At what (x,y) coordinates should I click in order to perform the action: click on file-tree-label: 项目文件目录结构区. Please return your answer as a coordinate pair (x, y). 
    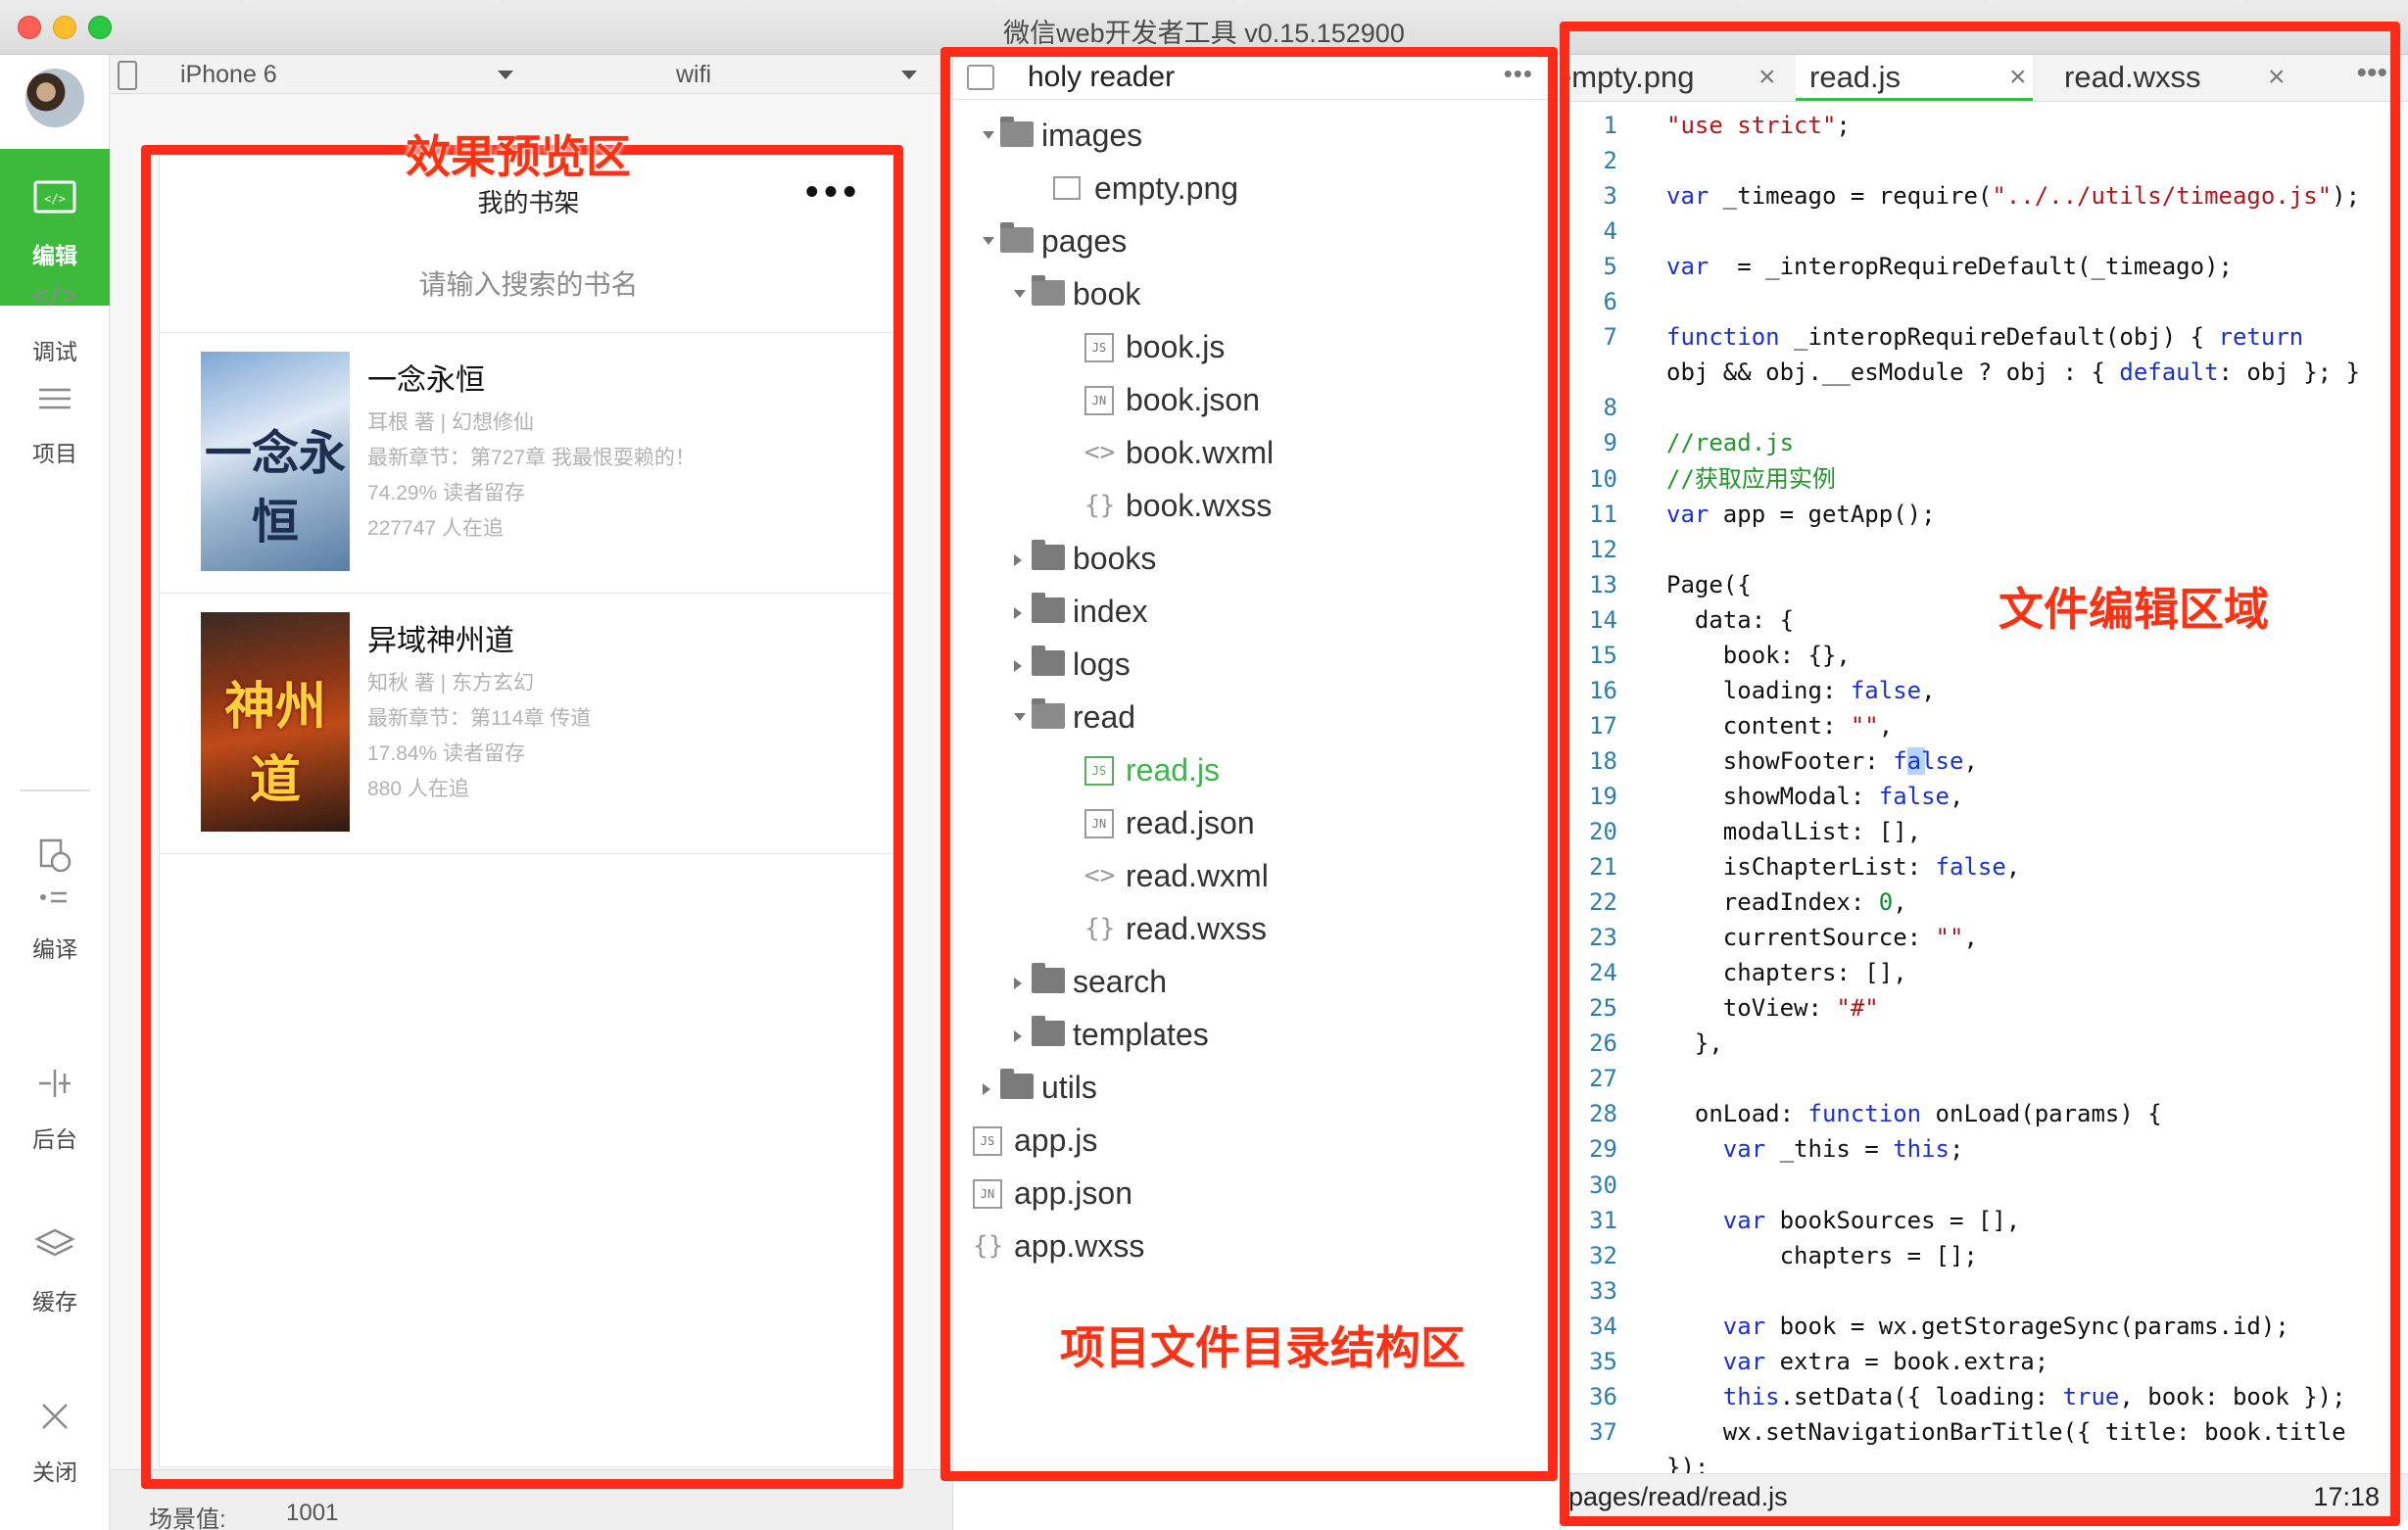
    Looking at the image, I should click on (1263, 1347).